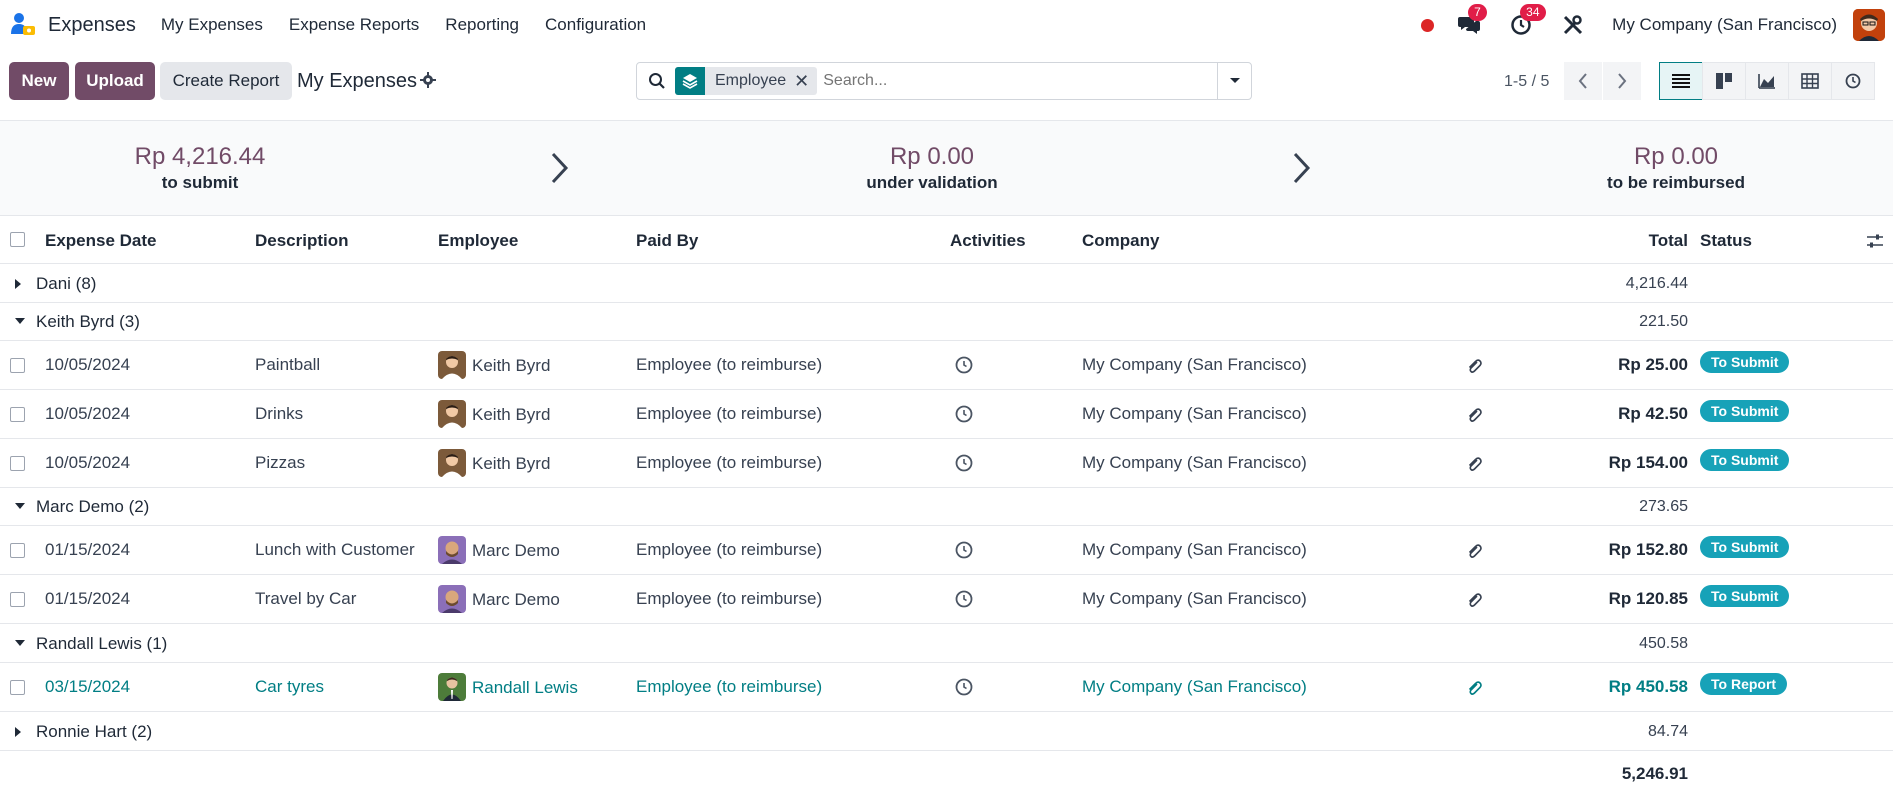 Image resolution: width=1893 pixels, height=796 pixels. What do you see at coordinates (1648, 549) in the screenshot?
I see `total-amount: Rp 152.80` at bounding box center [1648, 549].